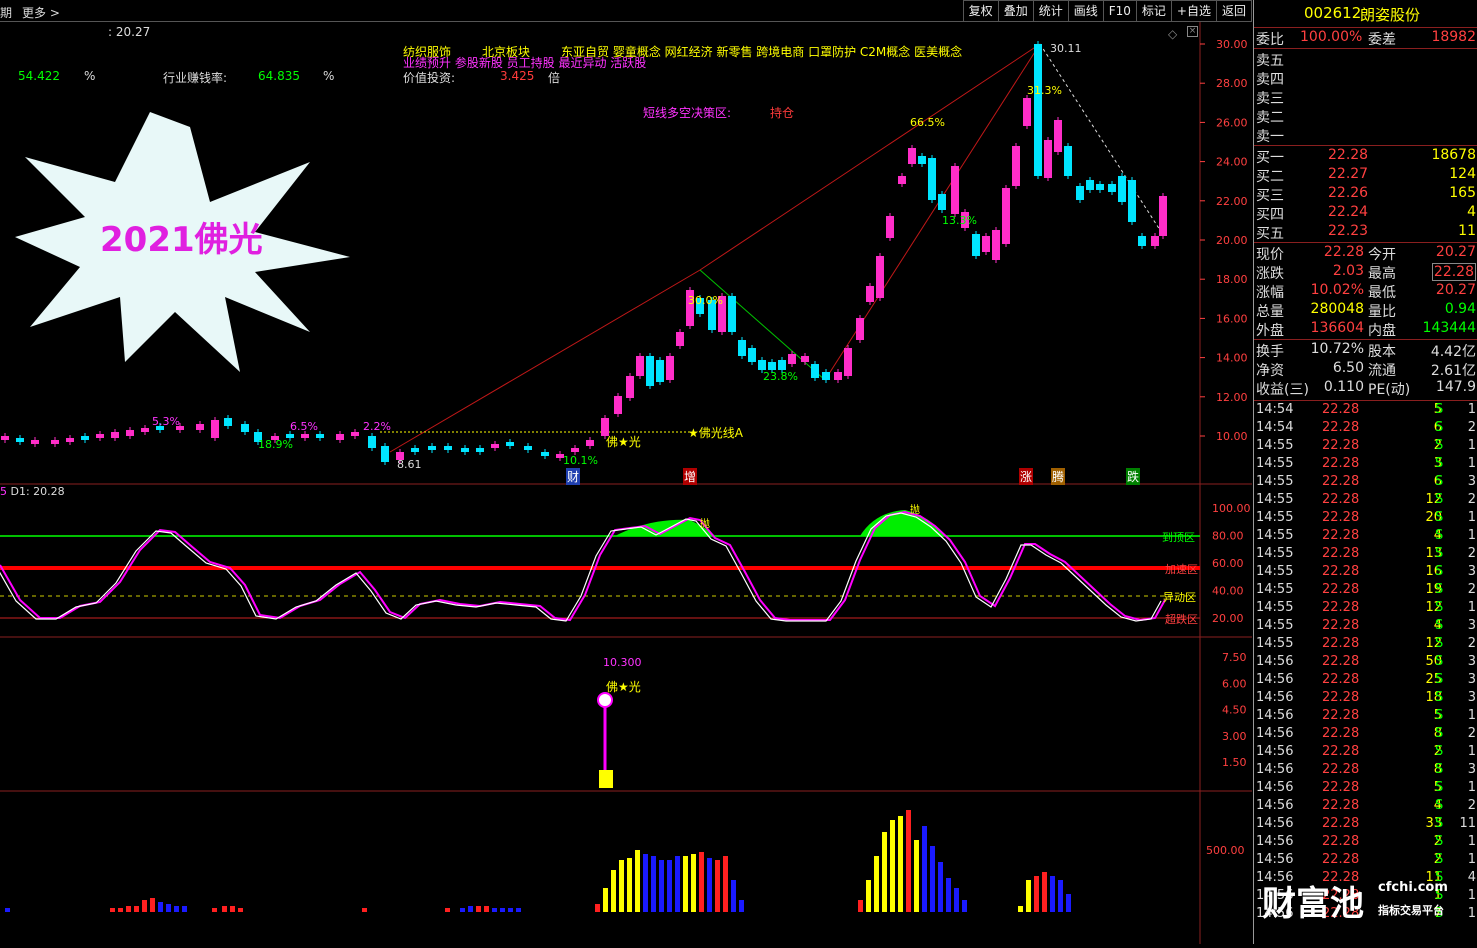 This screenshot has height=948, width=1477. I want to click on more-menu: 更多 >, so click(41, 12).